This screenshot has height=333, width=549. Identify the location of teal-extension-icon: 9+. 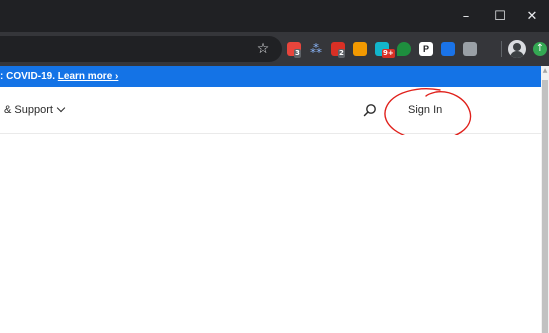
(385, 50).